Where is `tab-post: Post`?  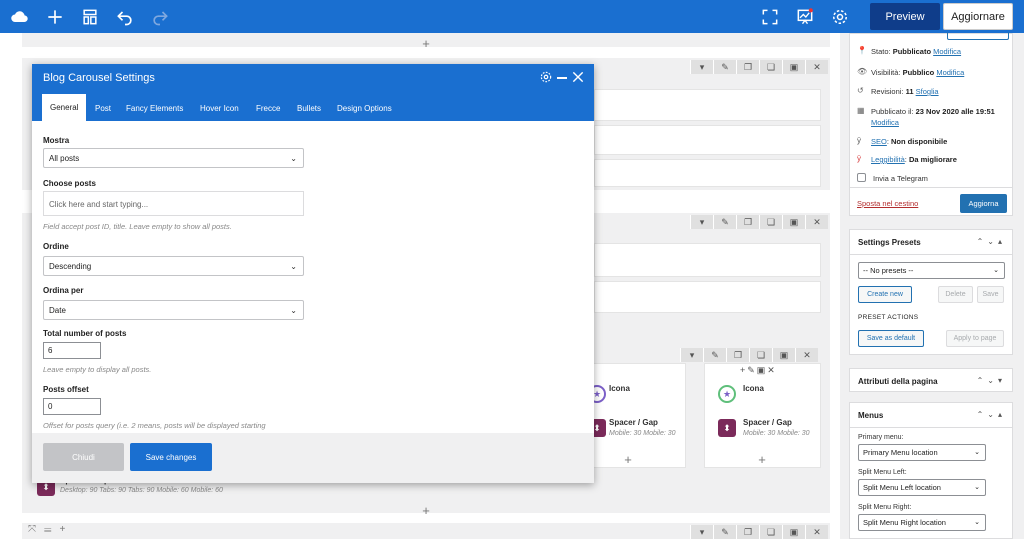 tab-post: Post is located at coordinates (103, 108).